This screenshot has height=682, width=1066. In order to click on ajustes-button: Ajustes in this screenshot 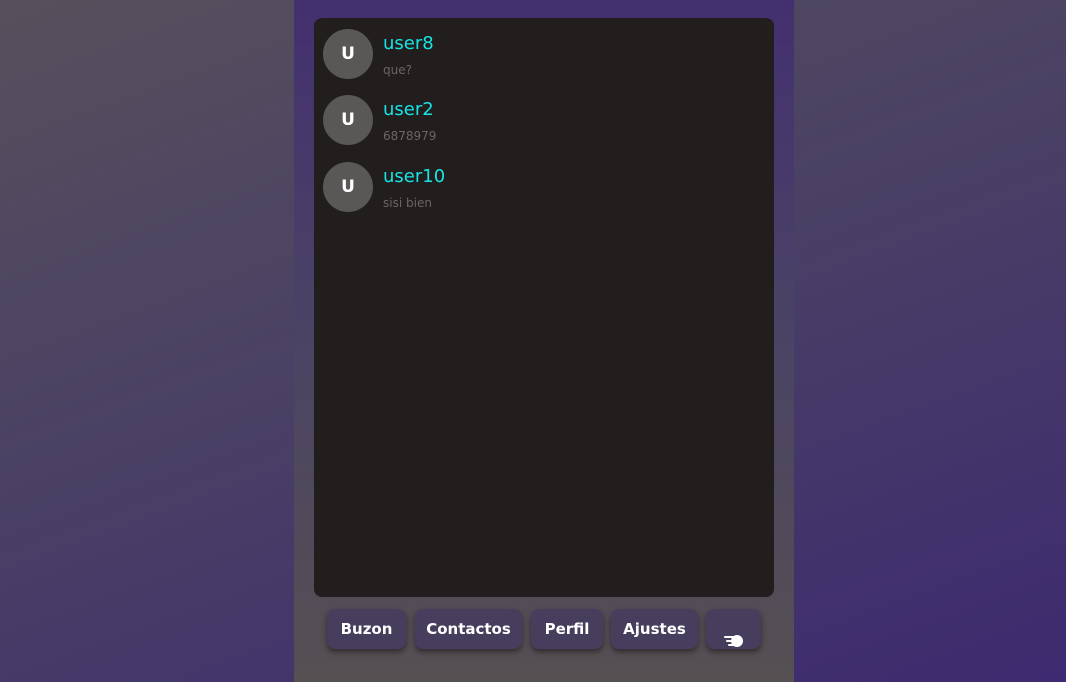, I will do `click(654, 629)`.